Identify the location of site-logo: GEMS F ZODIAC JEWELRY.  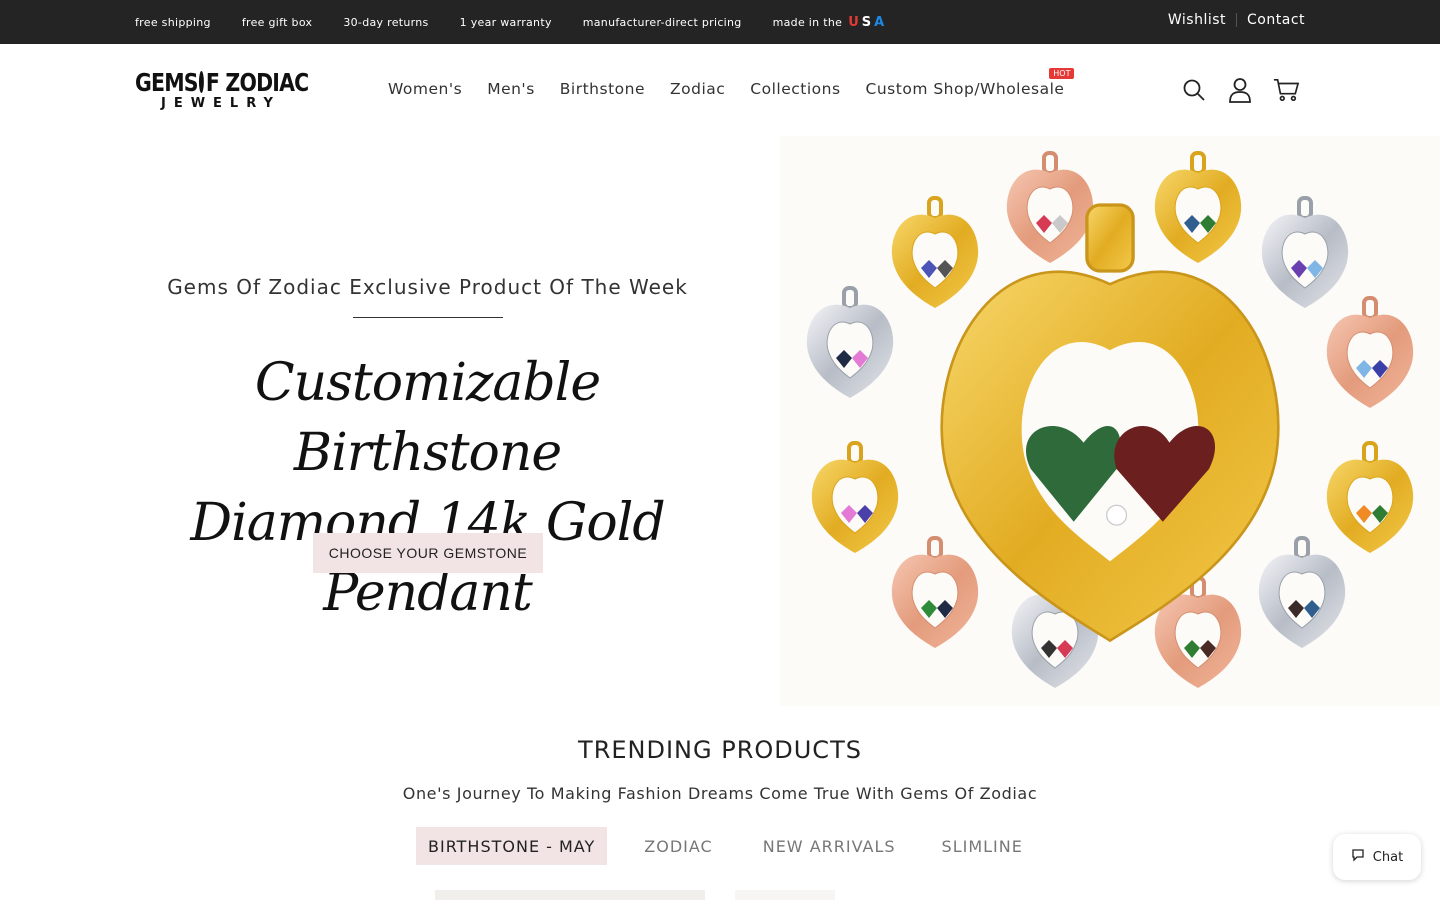
(222, 89).